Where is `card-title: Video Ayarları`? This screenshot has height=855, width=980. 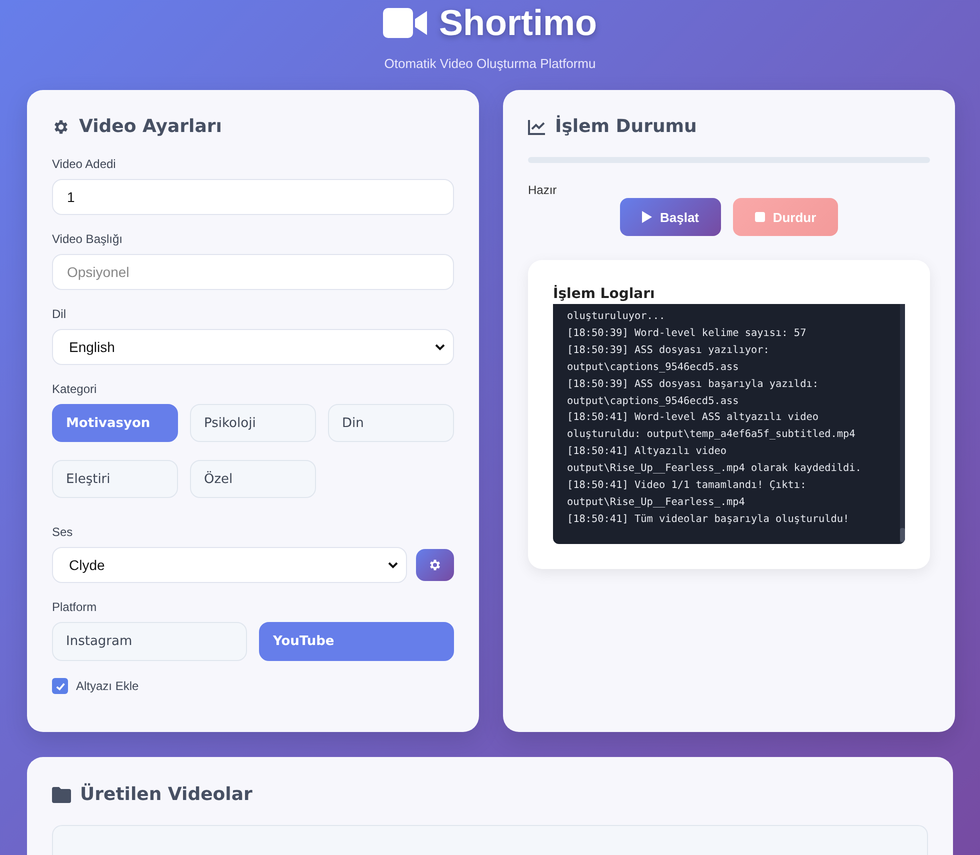
card-title: Video Ayarları is located at coordinates (150, 126).